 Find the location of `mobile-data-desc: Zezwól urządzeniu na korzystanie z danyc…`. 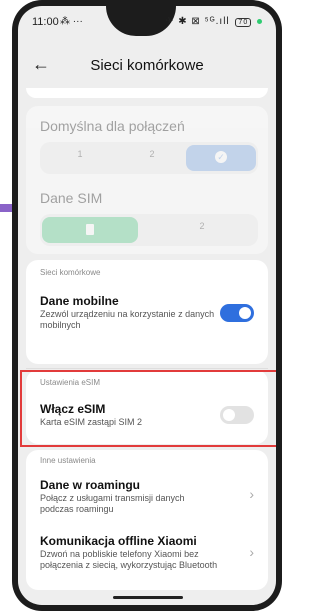

mobile-data-desc: Zezwól urządzeniu na korzystanie z danyc… is located at coordinates (127, 319).